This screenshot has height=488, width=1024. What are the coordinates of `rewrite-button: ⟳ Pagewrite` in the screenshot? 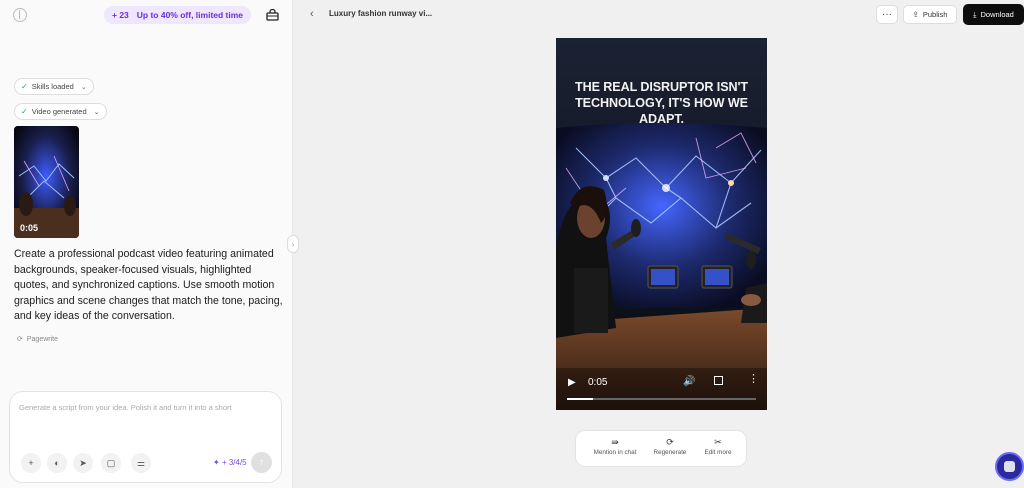 It's located at (38, 339).